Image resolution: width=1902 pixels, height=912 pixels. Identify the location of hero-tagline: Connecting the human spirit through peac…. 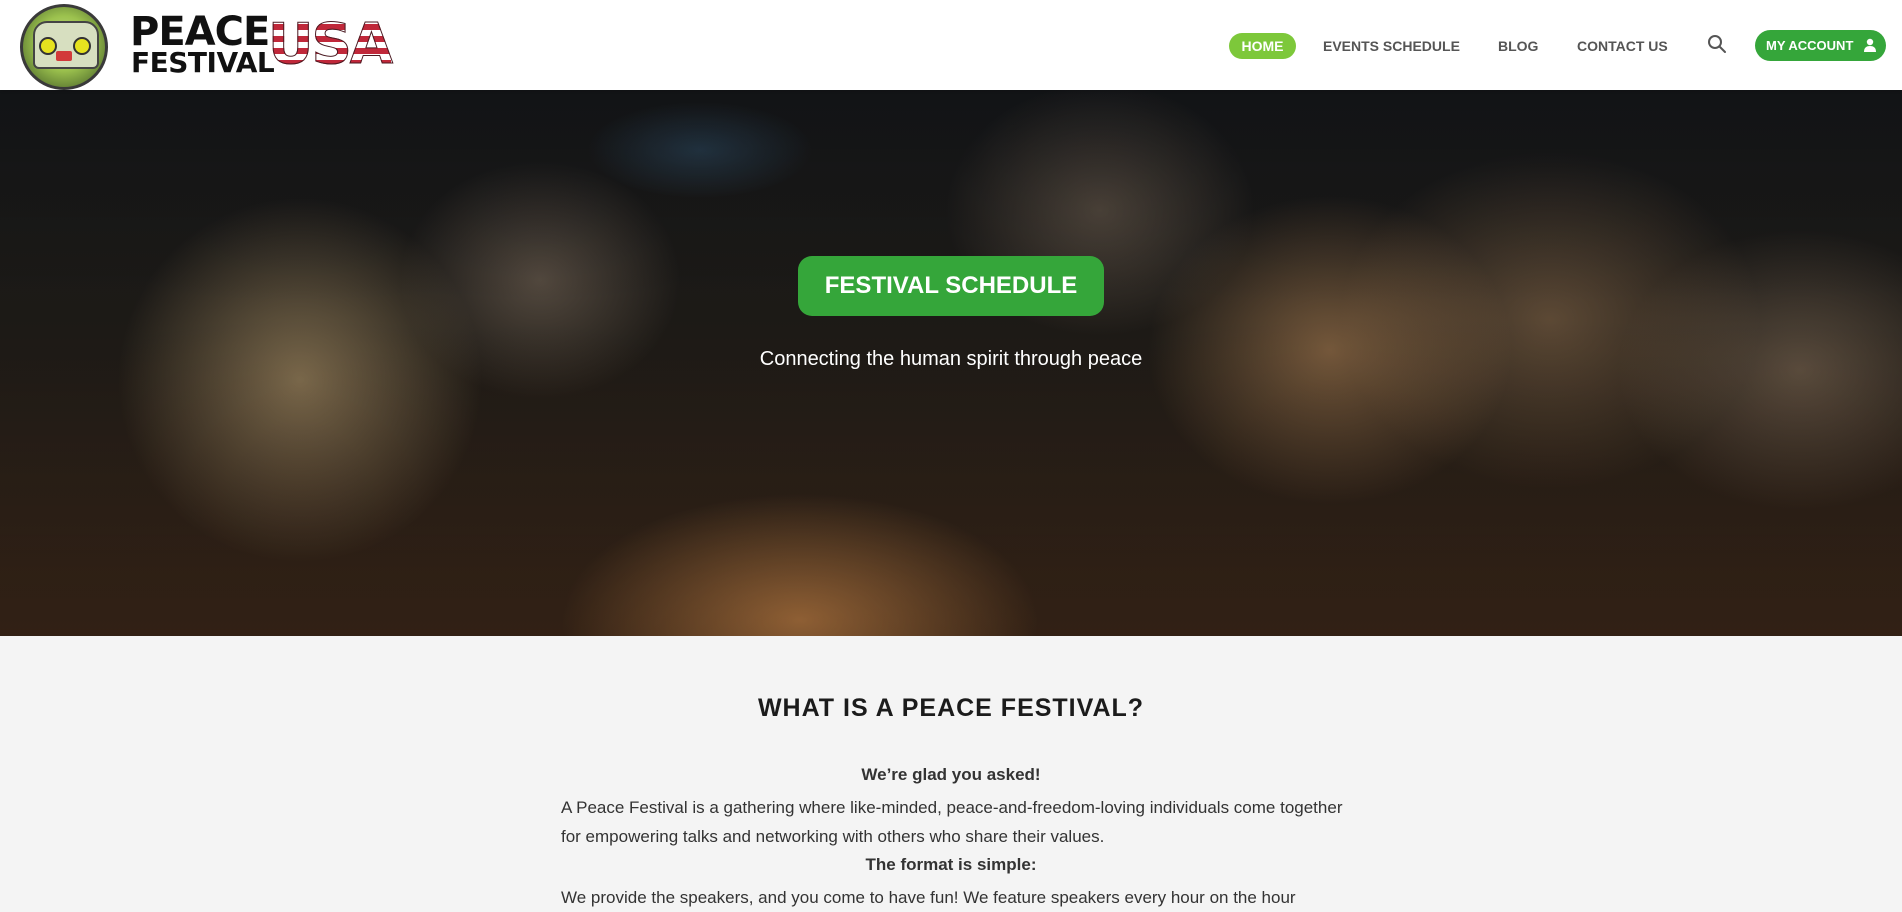
(951, 359).